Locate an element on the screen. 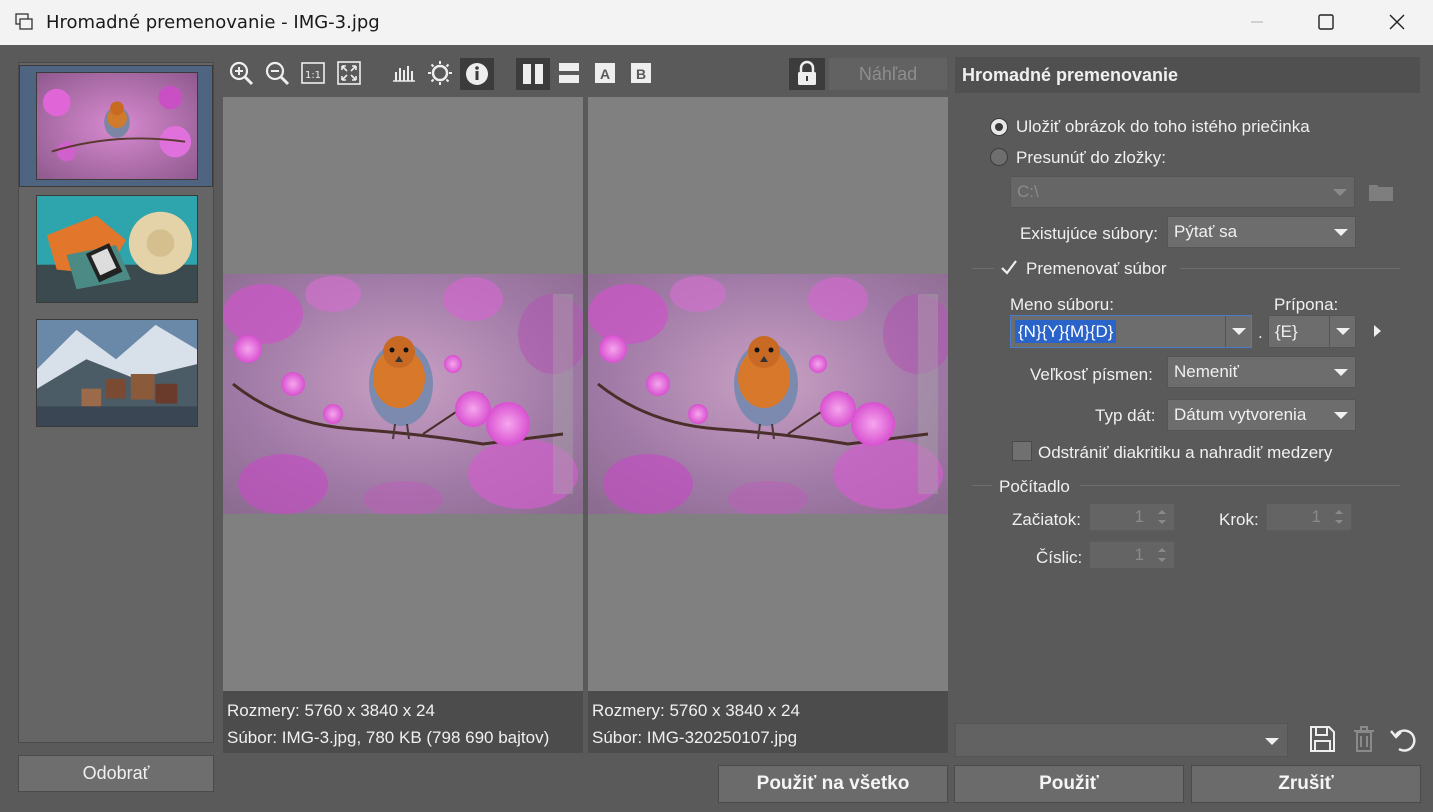 The height and width of the screenshot is (812, 1433). preview-image-original is located at coordinates (403, 394).